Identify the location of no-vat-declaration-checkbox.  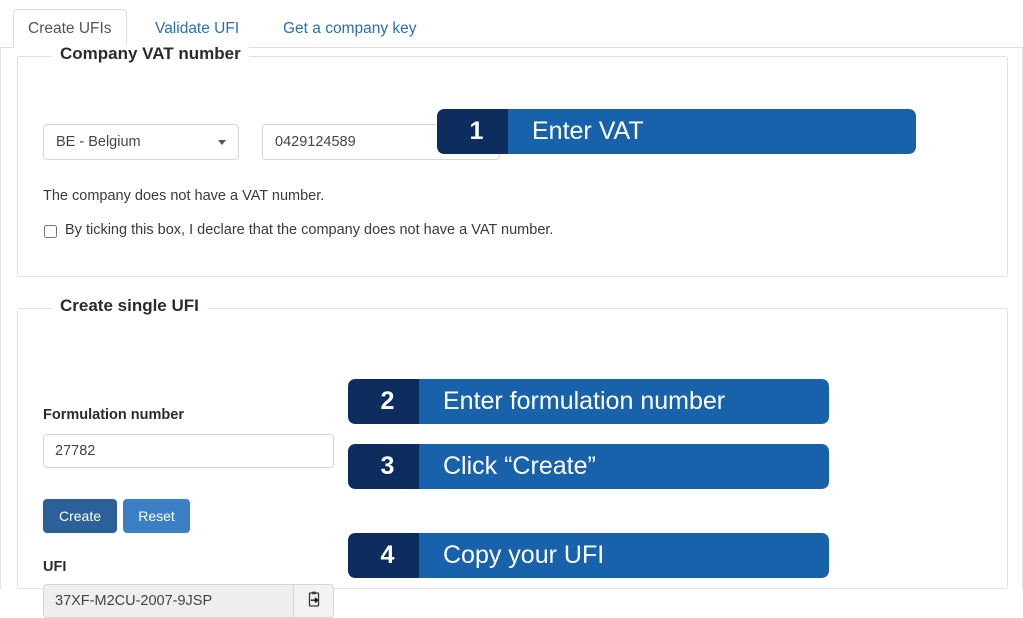
(50, 231).